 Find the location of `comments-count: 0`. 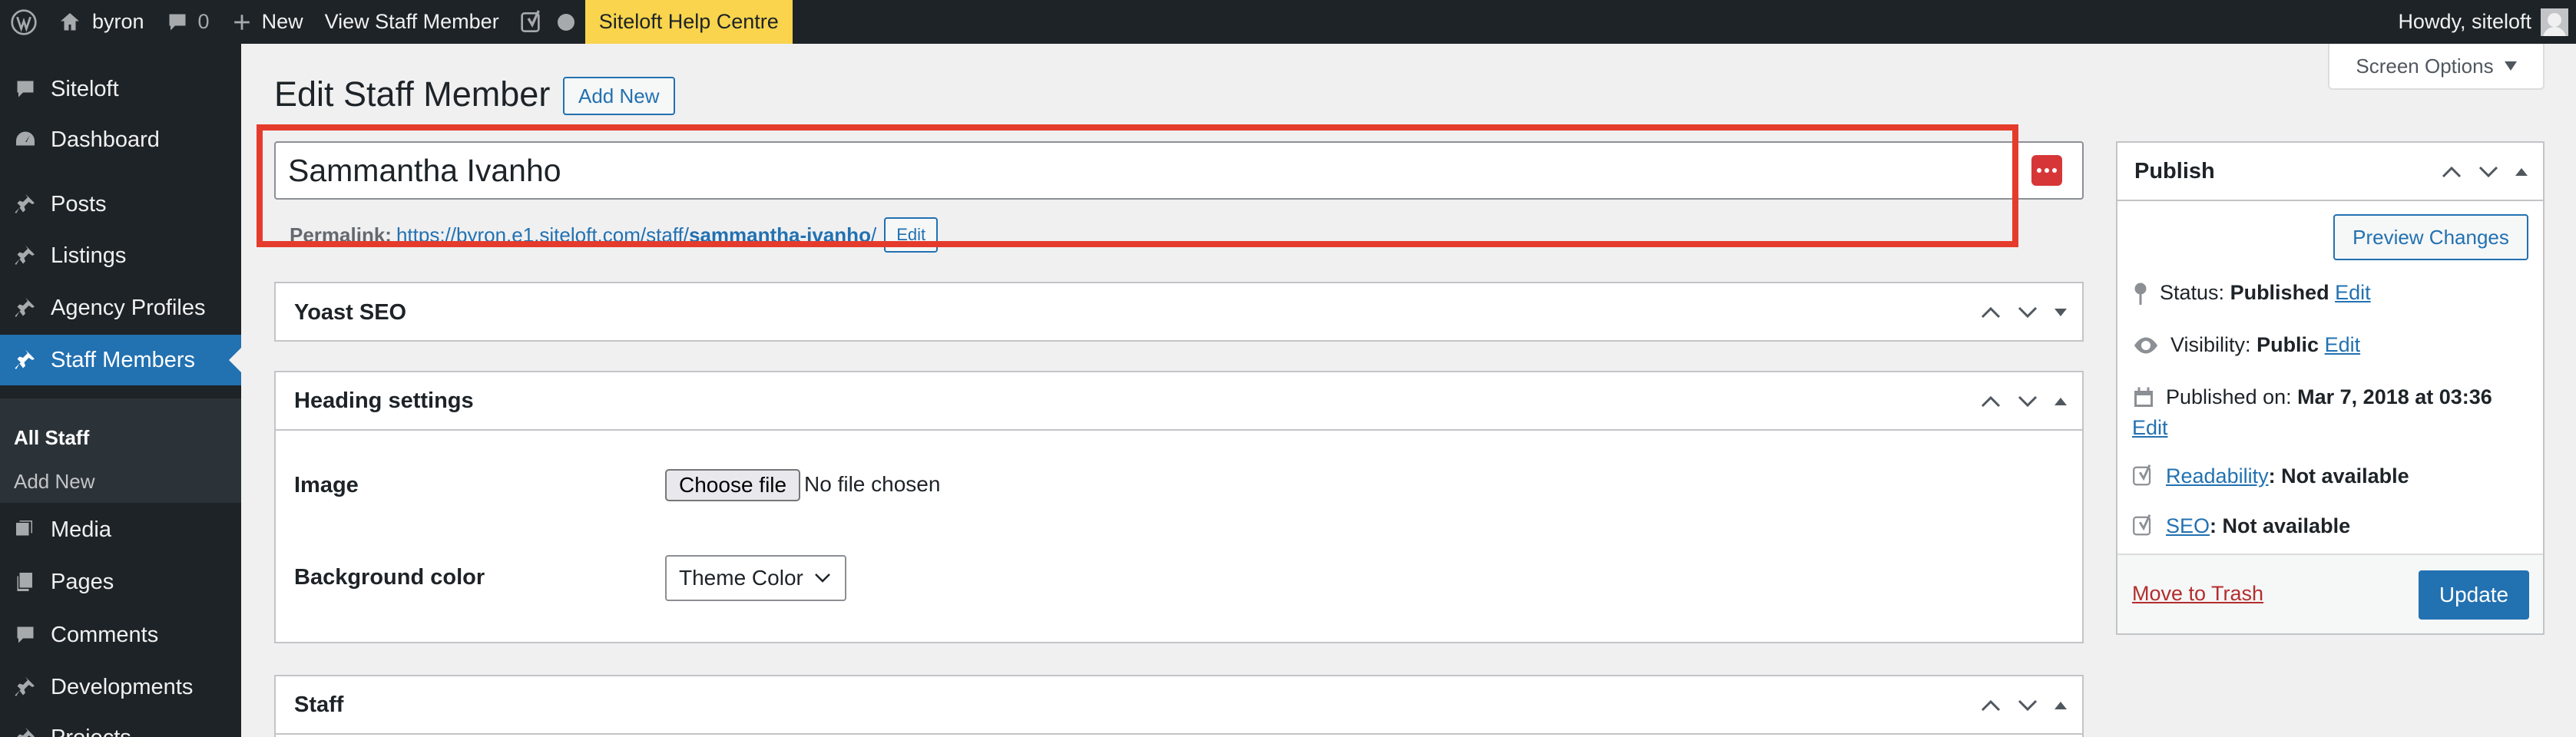

comments-count: 0 is located at coordinates (203, 21).